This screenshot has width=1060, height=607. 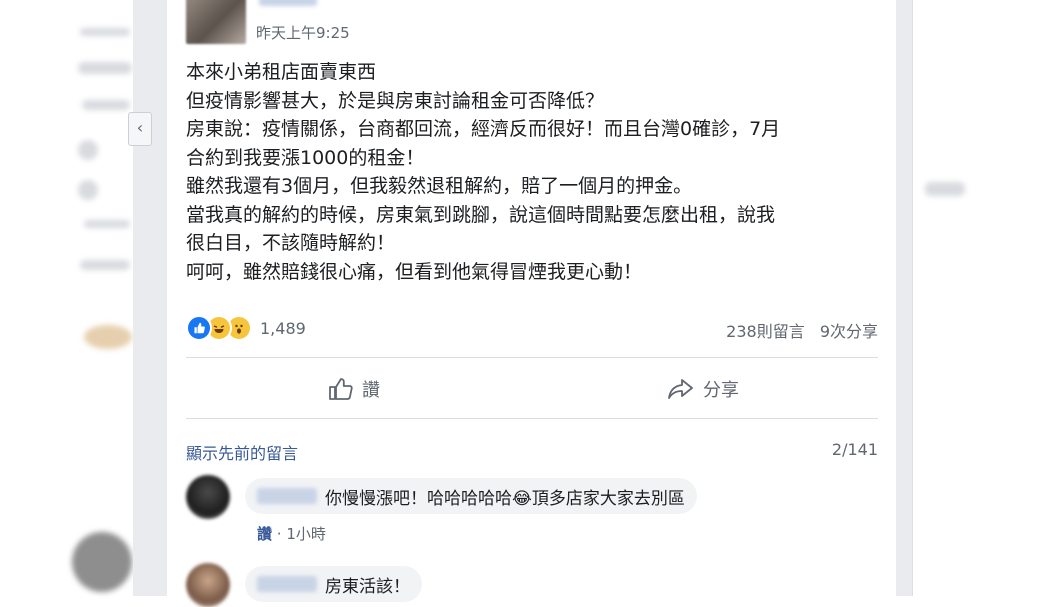 I want to click on share-button: 分享, so click(x=703, y=389).